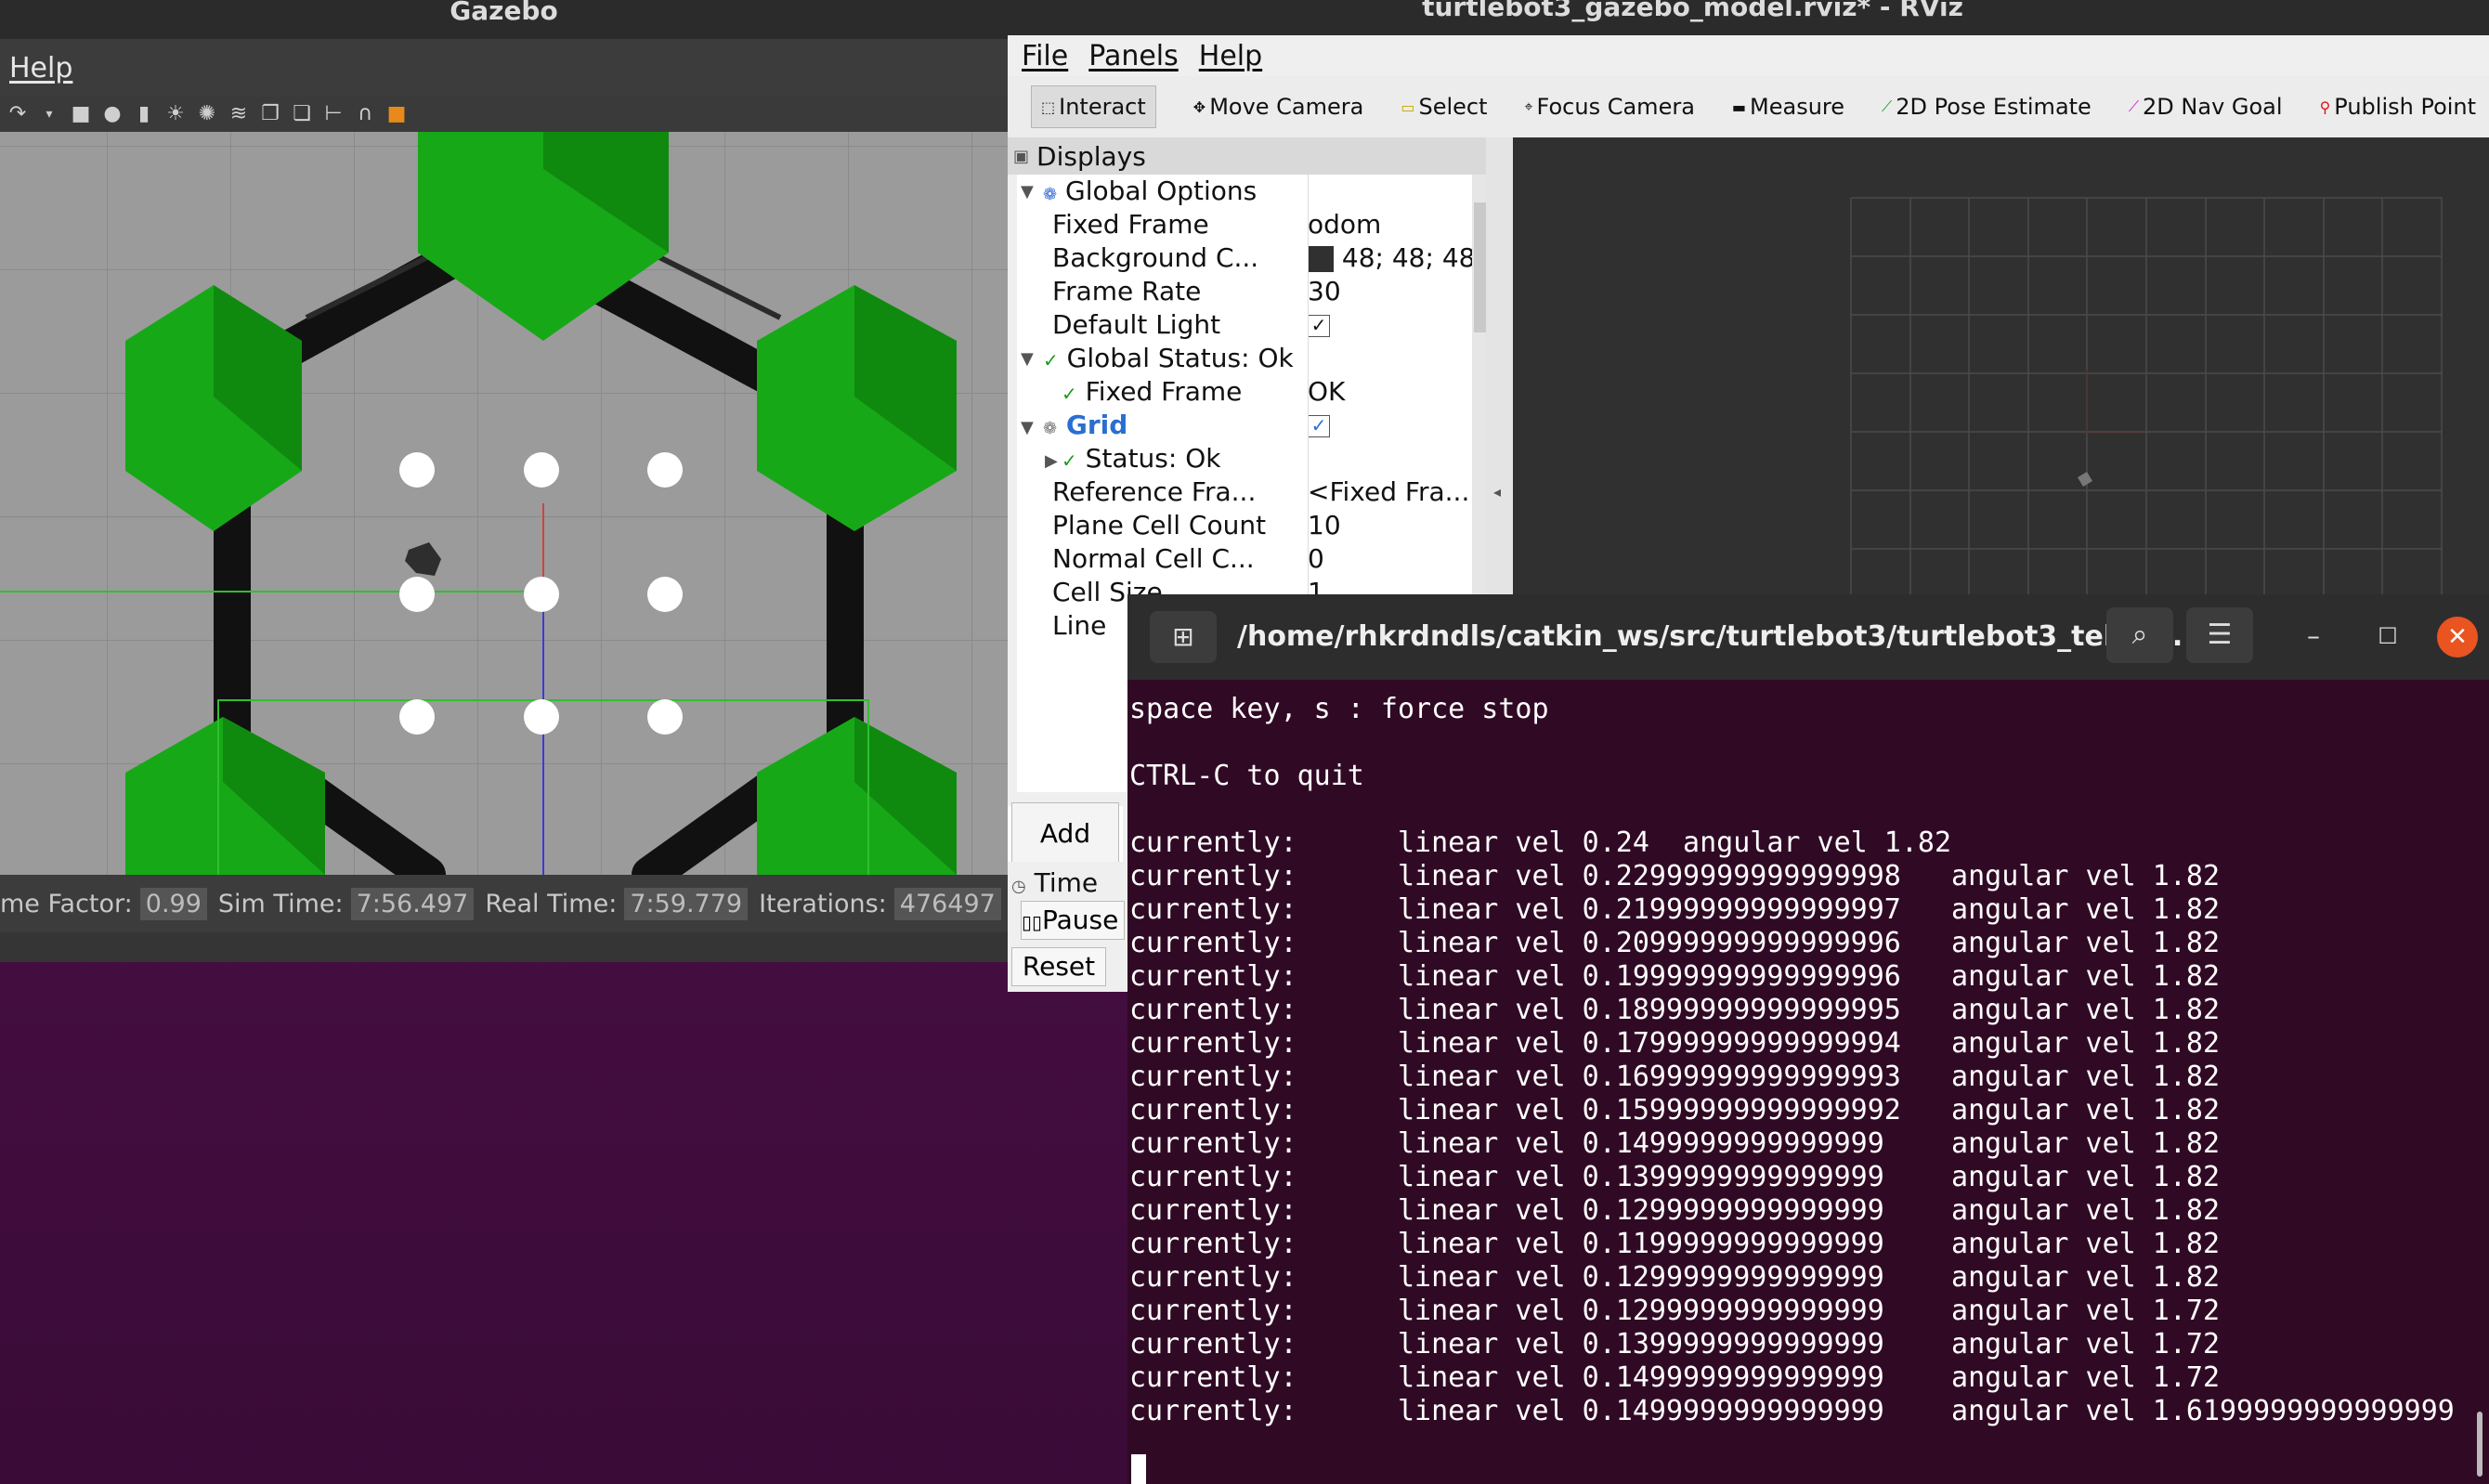 The image size is (2489, 1484). I want to click on search-button: ⌕, so click(2139, 635).